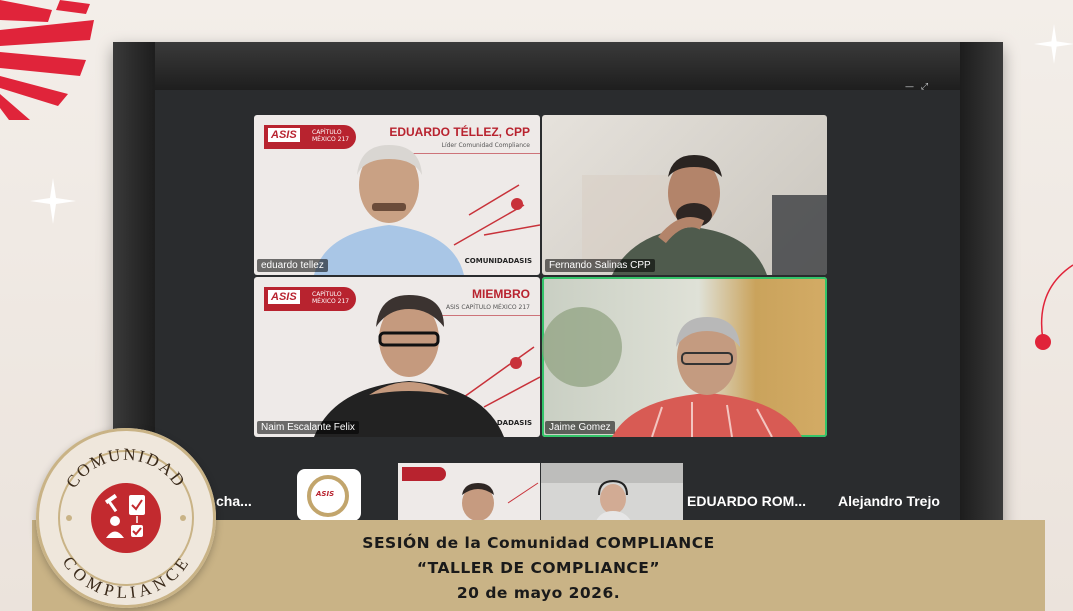 This screenshot has height=611, width=1073. I want to click on video-tile-jaime-active: Jaime Gomez, so click(684, 357).